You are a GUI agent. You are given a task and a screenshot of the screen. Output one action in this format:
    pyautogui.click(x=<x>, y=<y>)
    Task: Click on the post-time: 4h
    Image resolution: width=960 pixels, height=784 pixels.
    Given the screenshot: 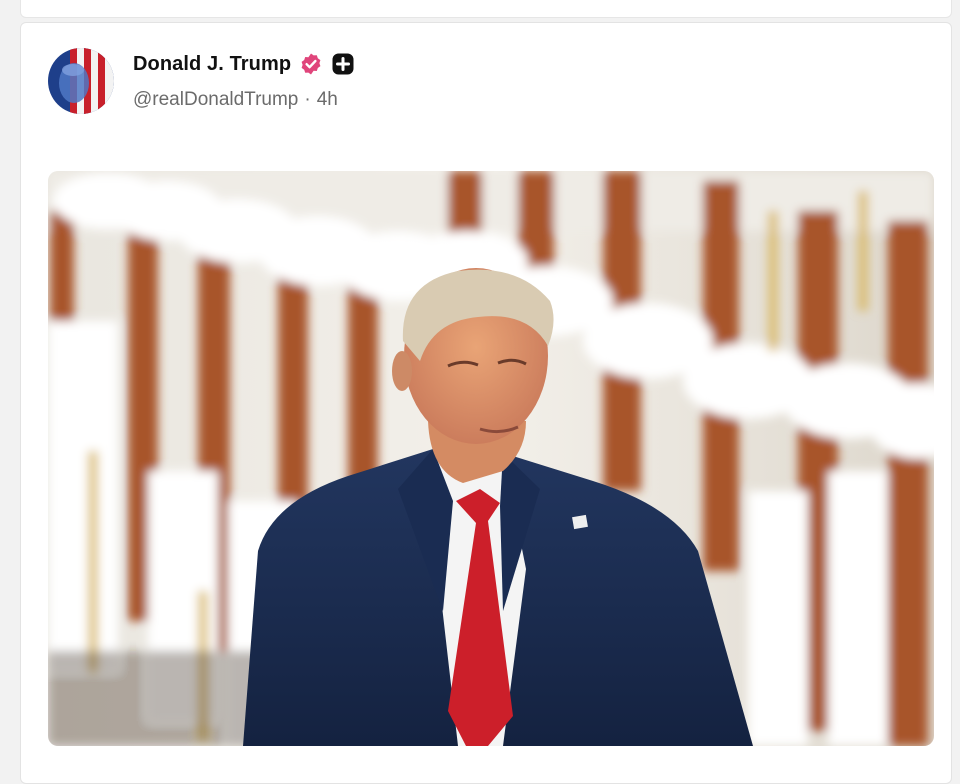 What is the action you would take?
    pyautogui.click(x=327, y=99)
    